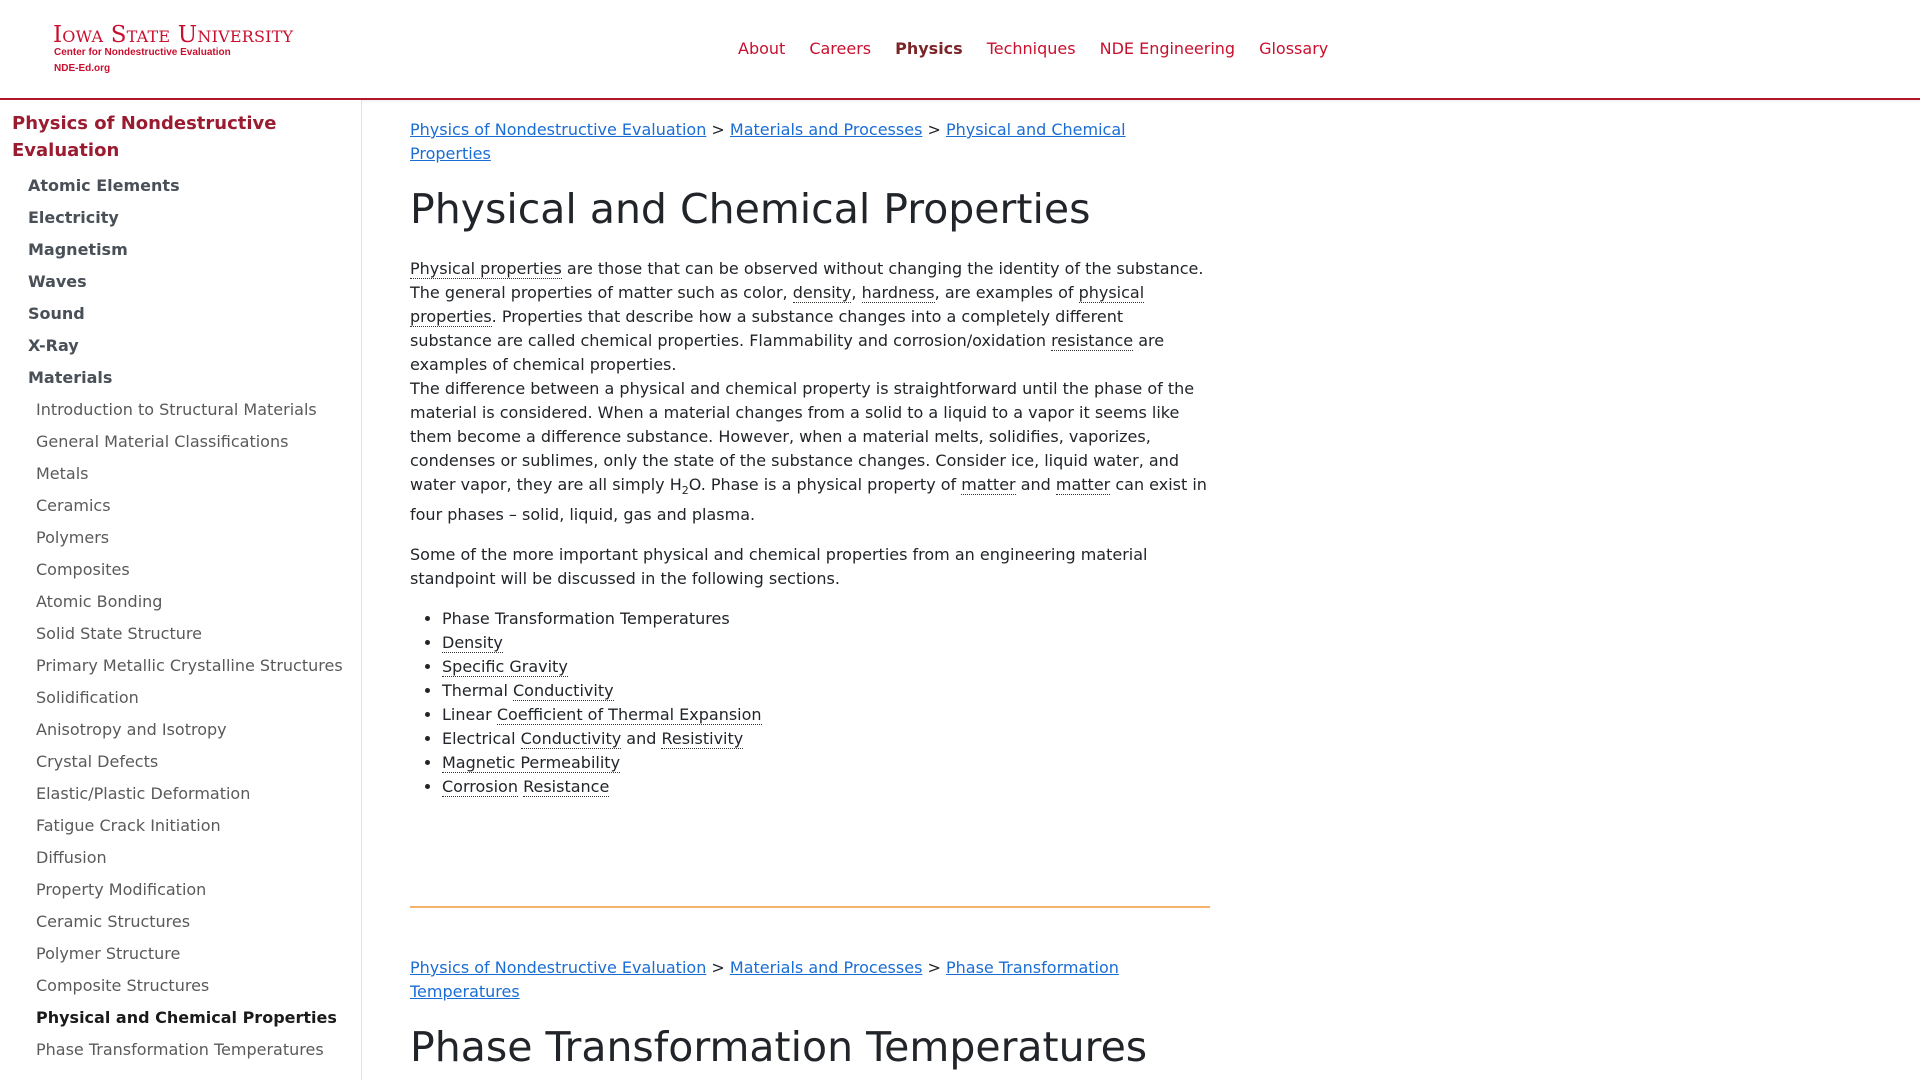 The image size is (1920, 1080). What do you see at coordinates (180, 730) in the screenshot?
I see `sidebar-item-anisotropy-and-isotropy: Anisotropy and Isotropy` at bounding box center [180, 730].